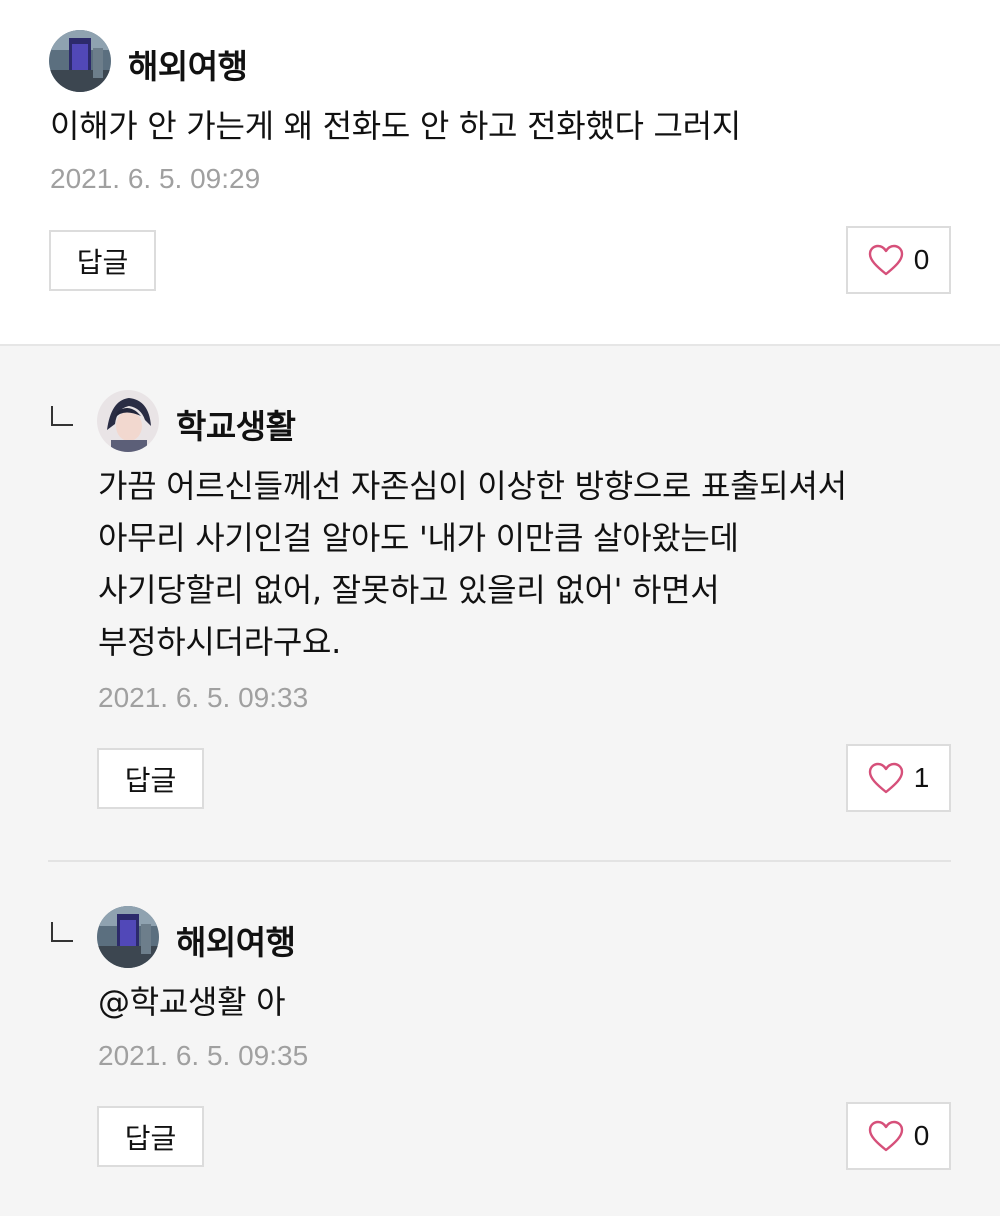  I want to click on like-count: 1, so click(921, 777).